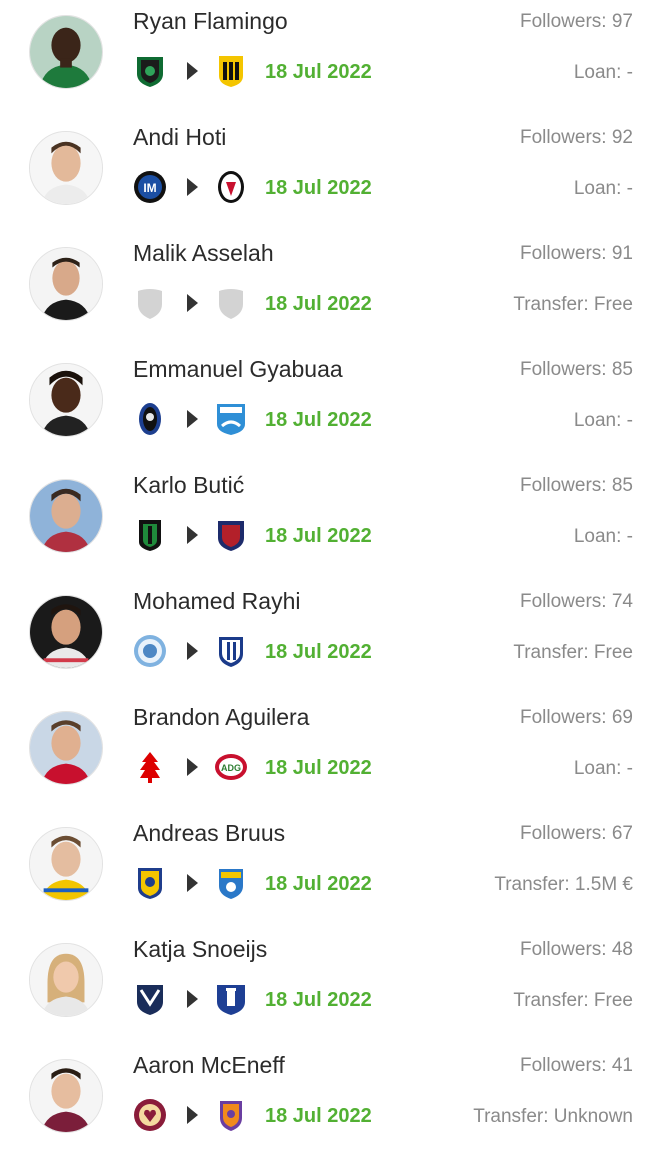 The height and width of the screenshot is (1160, 662). What do you see at coordinates (231, 419) in the screenshot?
I see `pescara-crest-icon` at bounding box center [231, 419].